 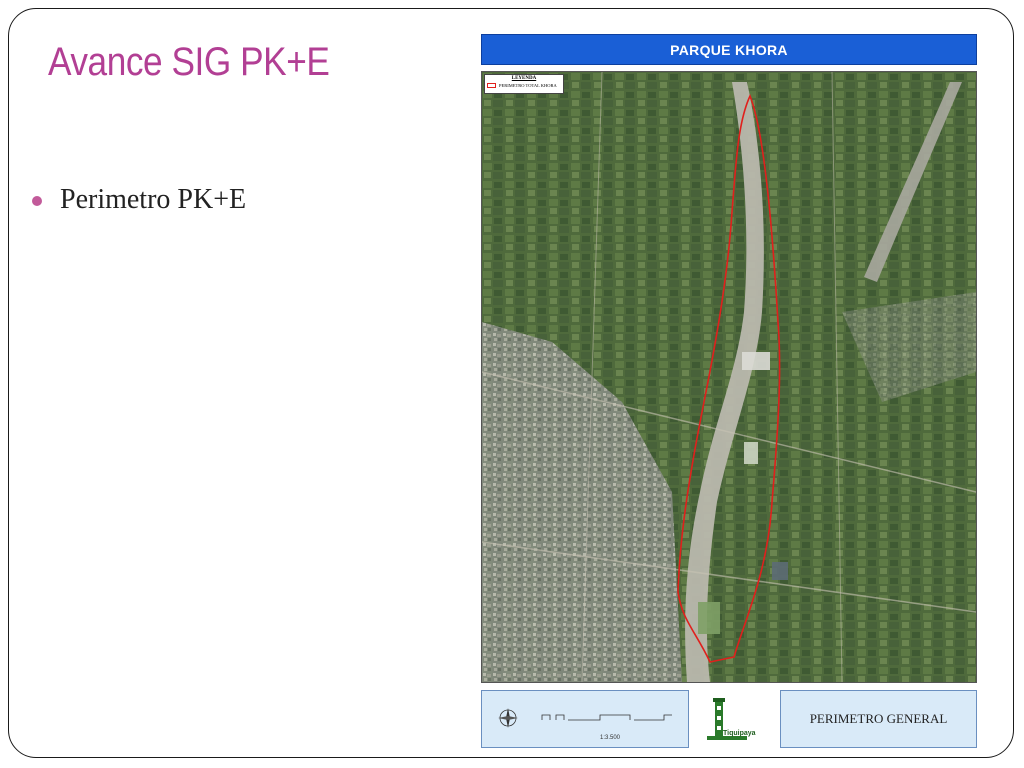 What do you see at coordinates (153, 199) in the screenshot?
I see `bullet-text: Perimetro PK+E` at bounding box center [153, 199].